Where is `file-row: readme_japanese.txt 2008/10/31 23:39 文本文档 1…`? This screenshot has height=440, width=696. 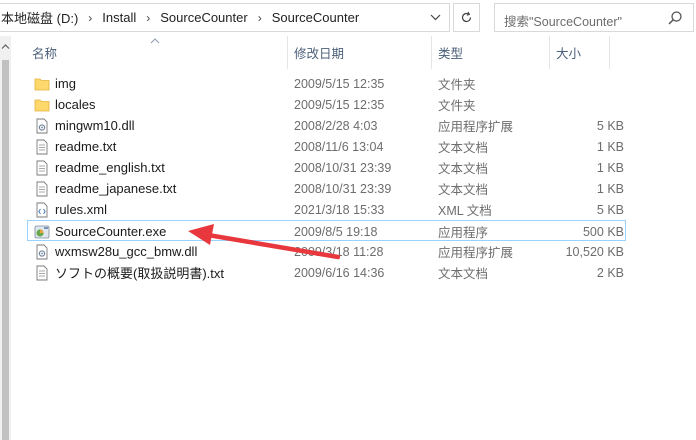 file-row: readme_japanese.txt 2008/10/31 23:39 文本文档 1… is located at coordinates (333, 188).